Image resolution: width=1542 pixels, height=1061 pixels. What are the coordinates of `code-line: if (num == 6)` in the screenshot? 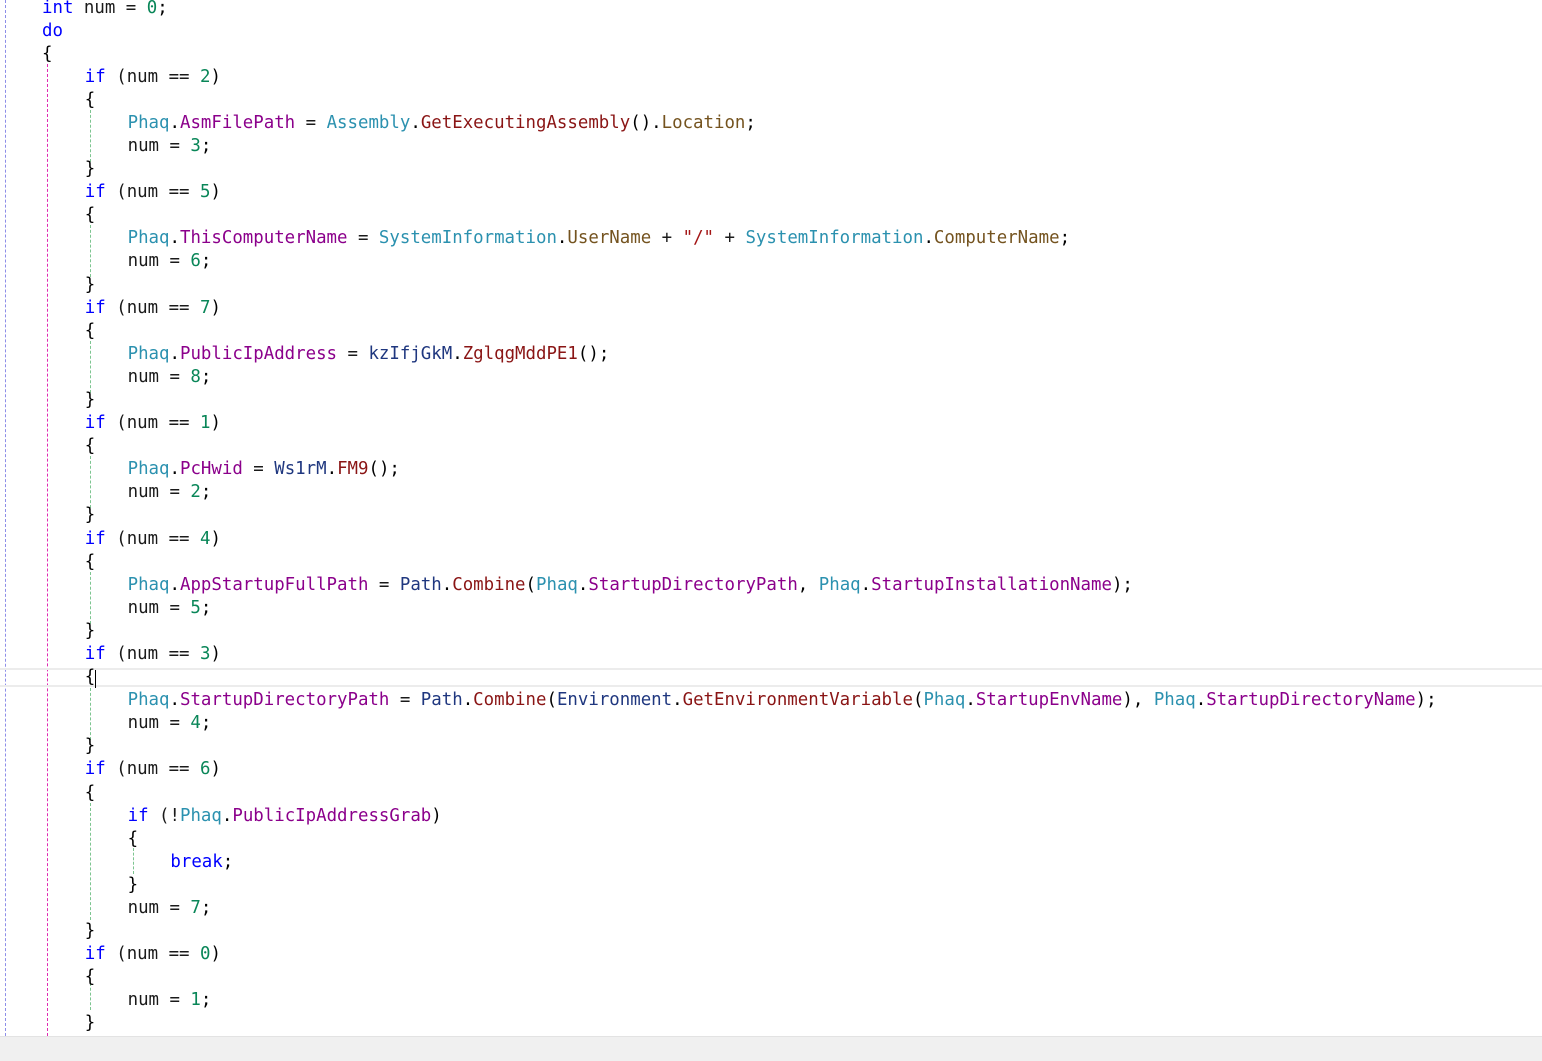 It's located at (153, 769).